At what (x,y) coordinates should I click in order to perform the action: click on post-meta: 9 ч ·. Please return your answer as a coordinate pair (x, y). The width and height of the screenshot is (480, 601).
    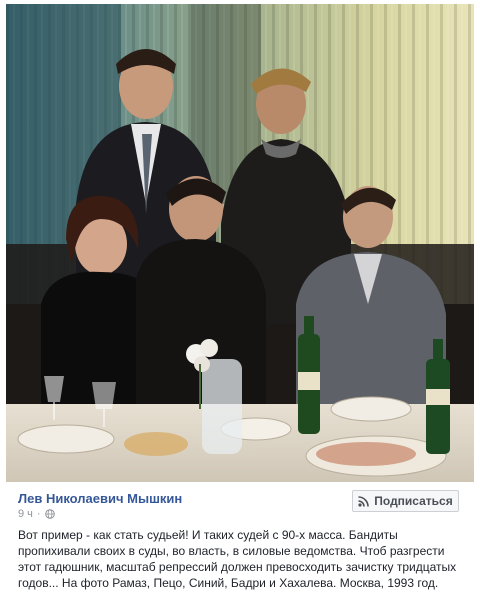
    Looking at the image, I should click on (36, 514).